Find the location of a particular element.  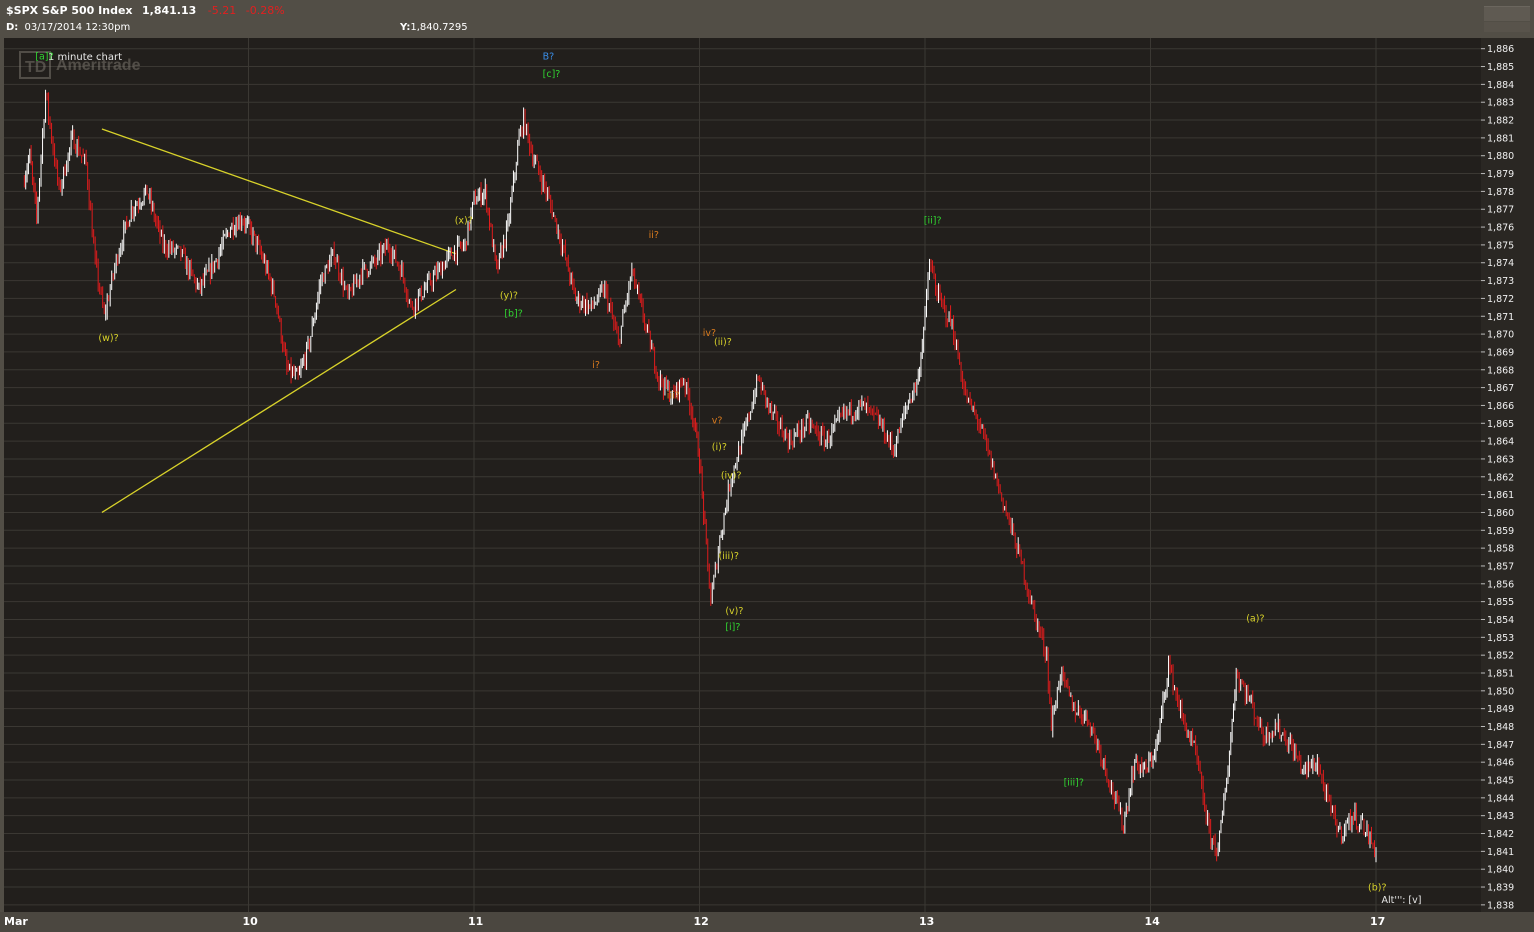

x-axis-panel is located at coordinates (767, 922).